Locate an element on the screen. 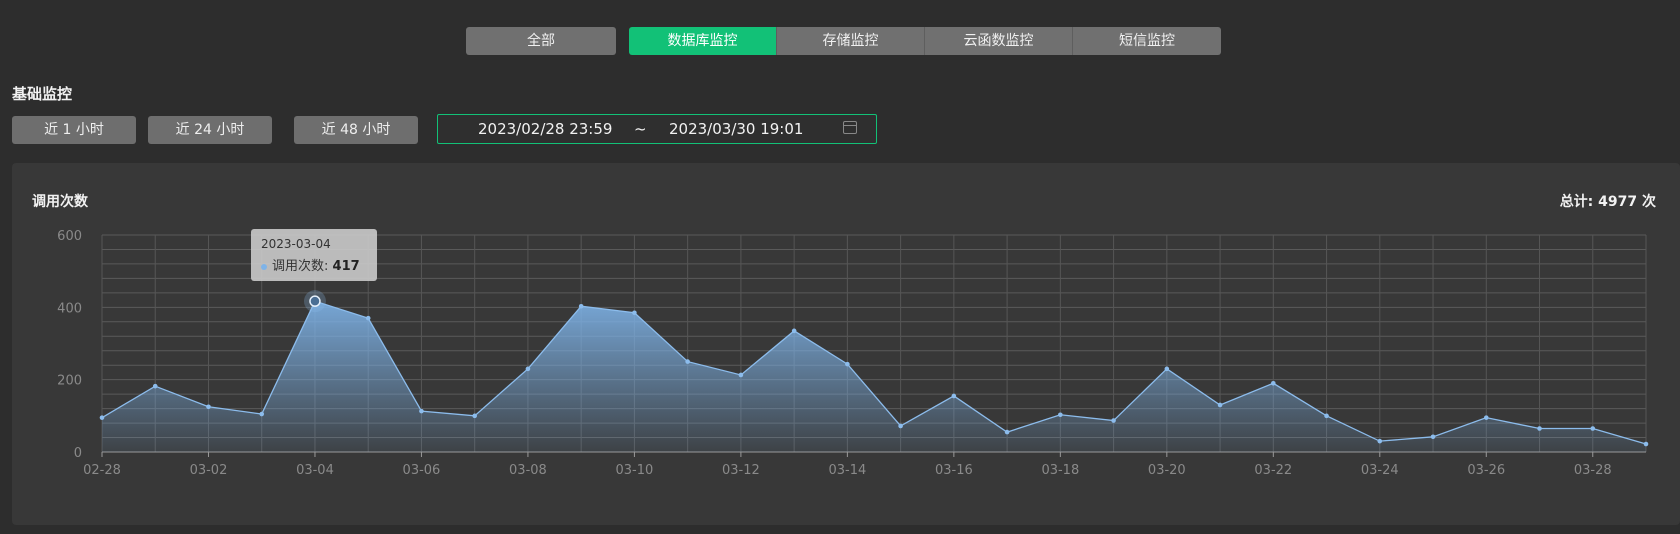  chart-tooltip: 2023-03-04 调用次数: 417 is located at coordinates (314, 255).